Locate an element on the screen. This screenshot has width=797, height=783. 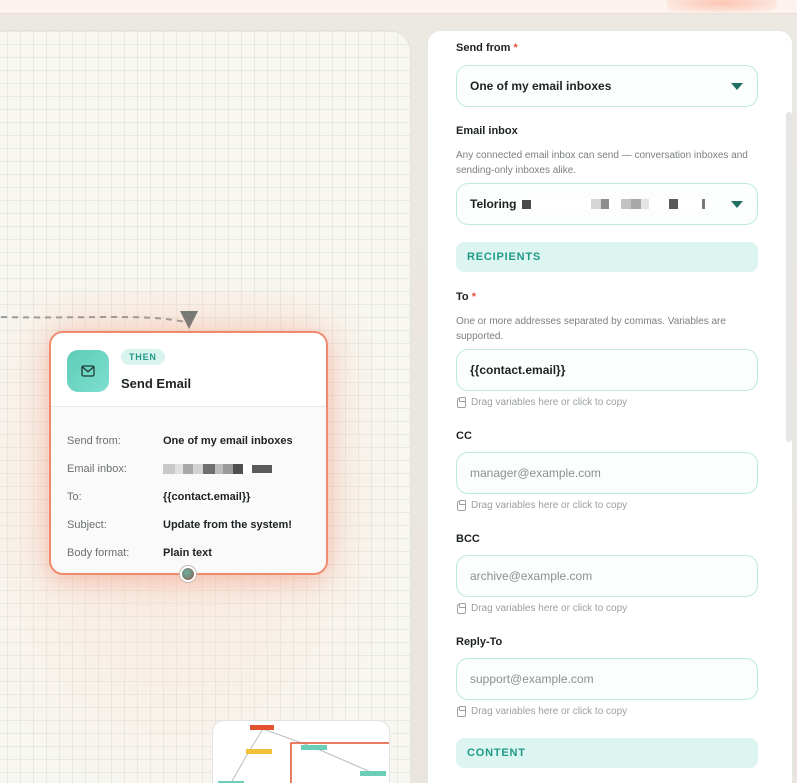
node-row-body-format: Body format: Plain text is located at coordinates (188, 553).